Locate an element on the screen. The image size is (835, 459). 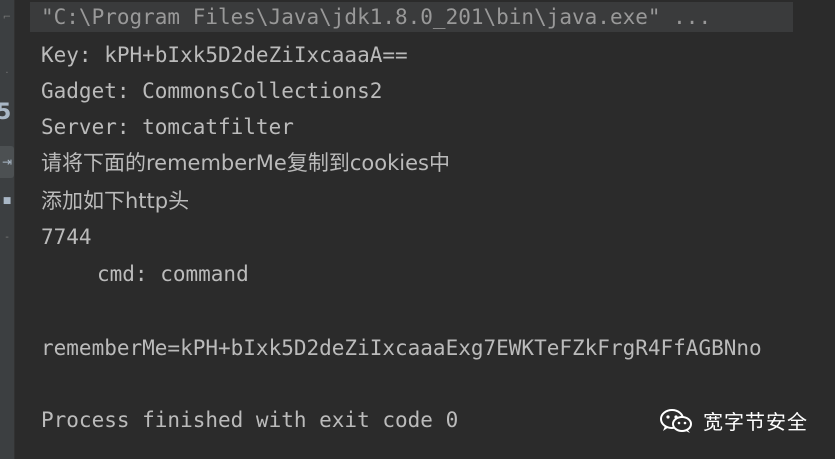
watermark: 宽字节安全 is located at coordinates (733, 420).